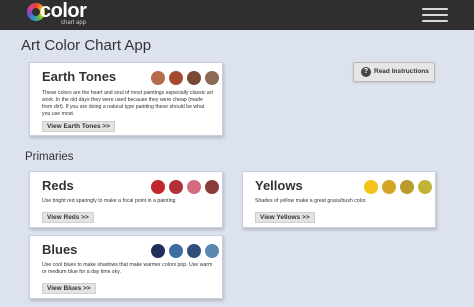 Image resolution: width=474 pixels, height=307 pixels. I want to click on question-mark-icon: ?, so click(366, 72).